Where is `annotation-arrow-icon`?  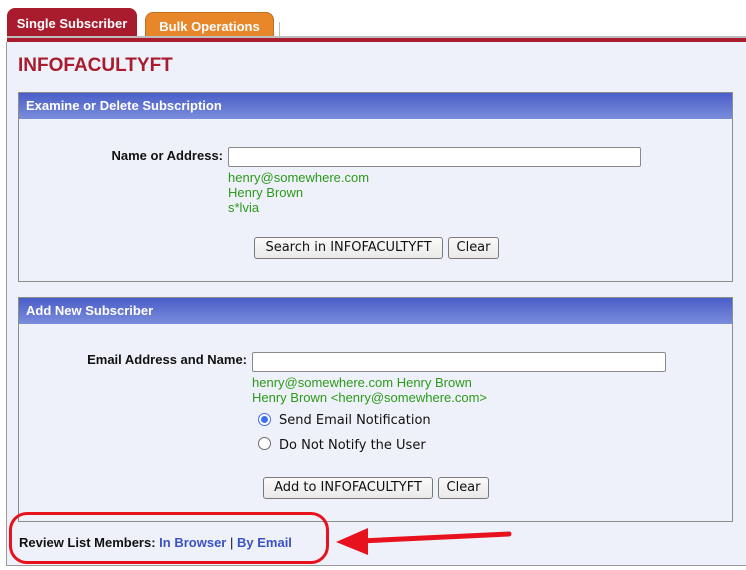
annotation-arrow-icon is located at coordinates (424, 541).